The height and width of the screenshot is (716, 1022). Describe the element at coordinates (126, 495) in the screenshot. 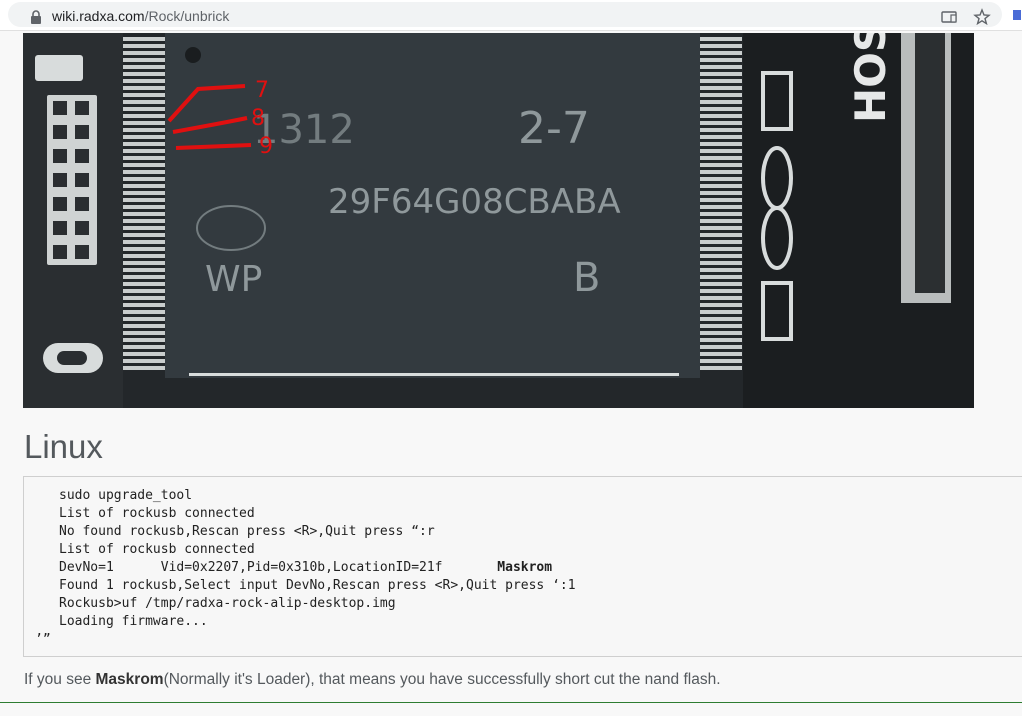

I see `code-line: sudo upgrade_tool` at that location.